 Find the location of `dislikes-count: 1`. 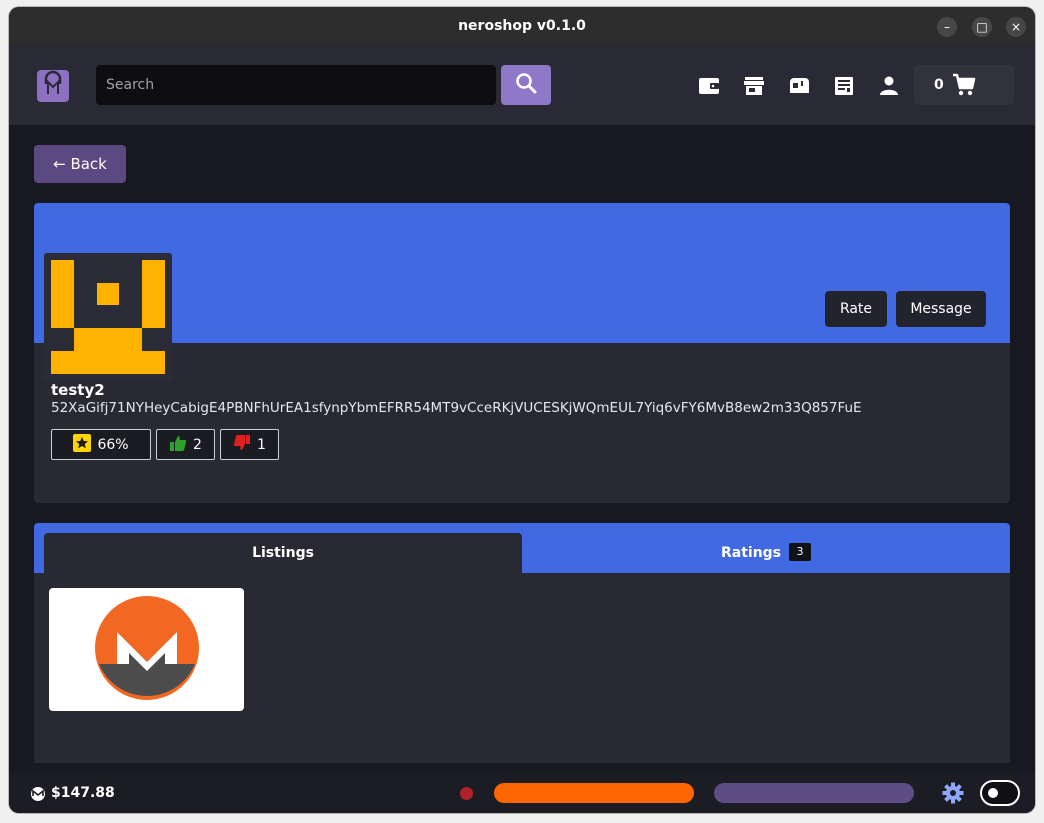

dislikes-count: 1 is located at coordinates (261, 444).